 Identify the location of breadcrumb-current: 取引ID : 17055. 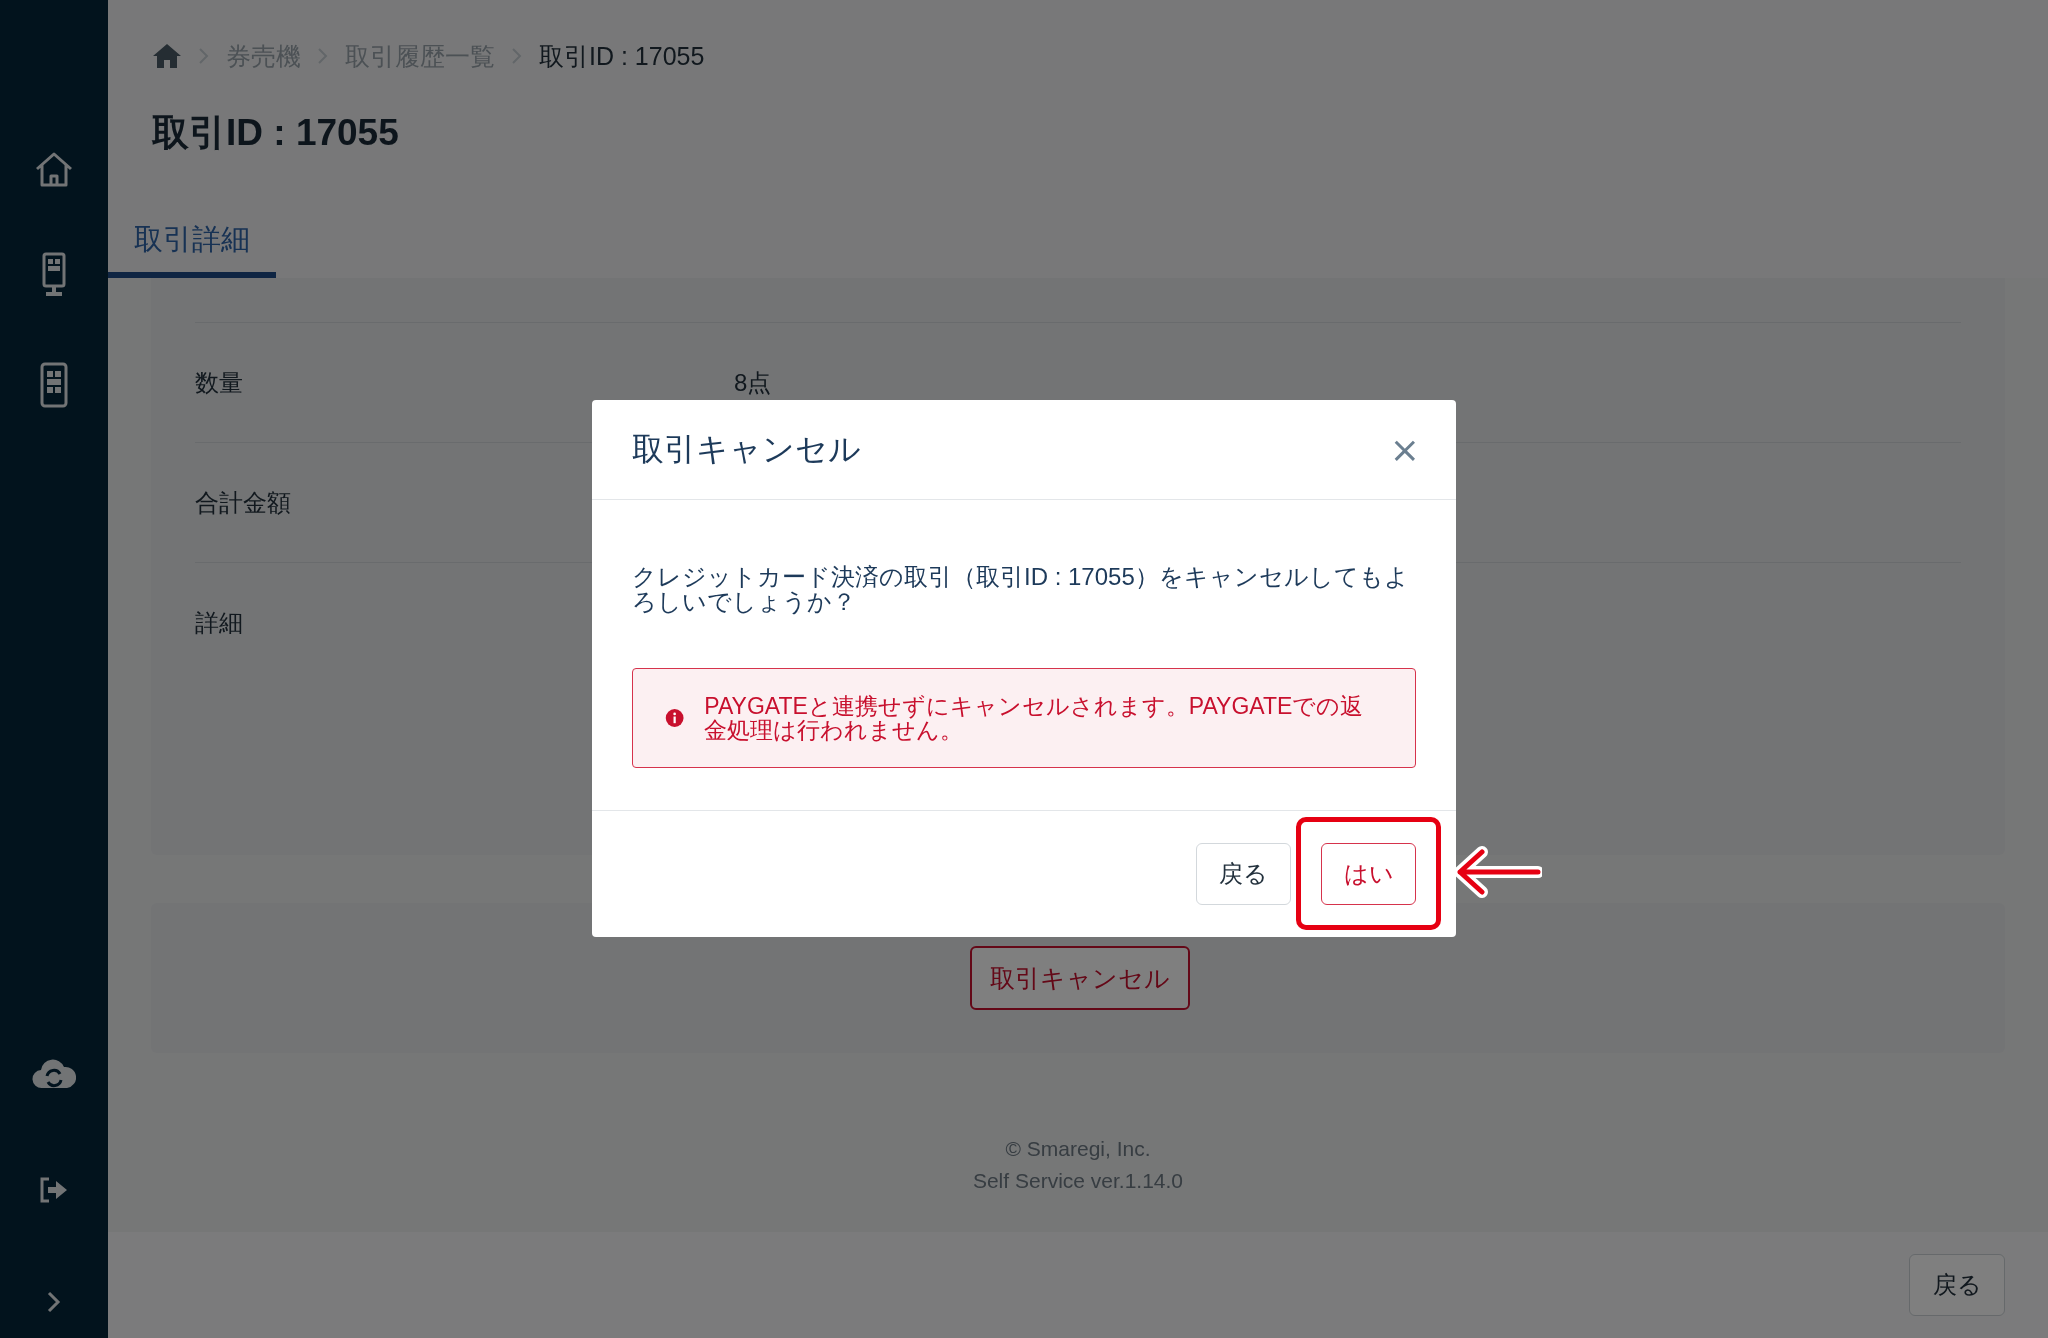
(622, 56).